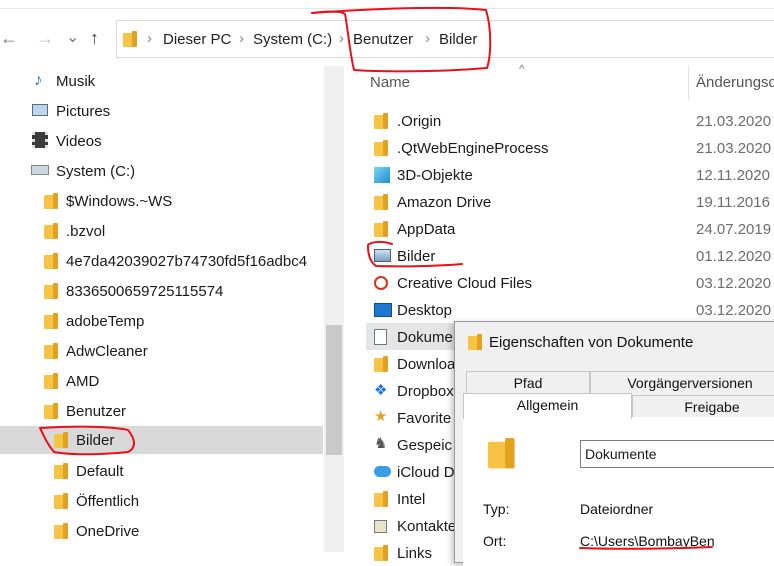  Describe the element at coordinates (401, 39) in the screenshot. I see `annotation-circle-breadcrumb` at that location.